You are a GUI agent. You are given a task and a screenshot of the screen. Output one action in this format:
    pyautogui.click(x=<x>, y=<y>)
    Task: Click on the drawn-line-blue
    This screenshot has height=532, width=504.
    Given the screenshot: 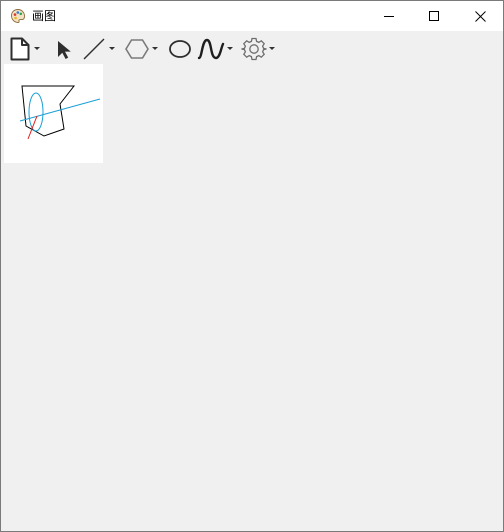 What is the action you would take?
    pyautogui.click(x=60, y=110)
    